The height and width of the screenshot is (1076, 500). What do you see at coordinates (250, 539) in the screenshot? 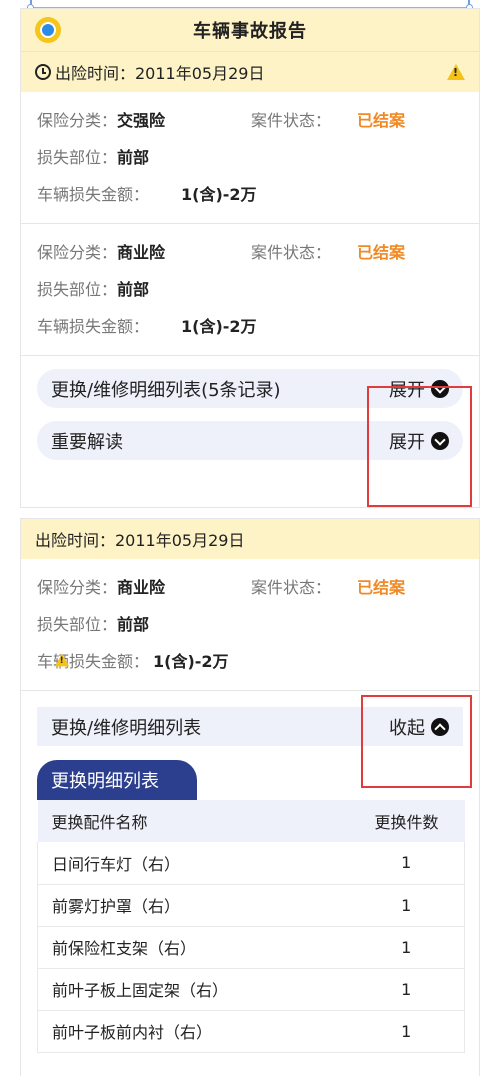
I see `accident-date-bar: 出险时间：2011年05月29日` at bounding box center [250, 539].